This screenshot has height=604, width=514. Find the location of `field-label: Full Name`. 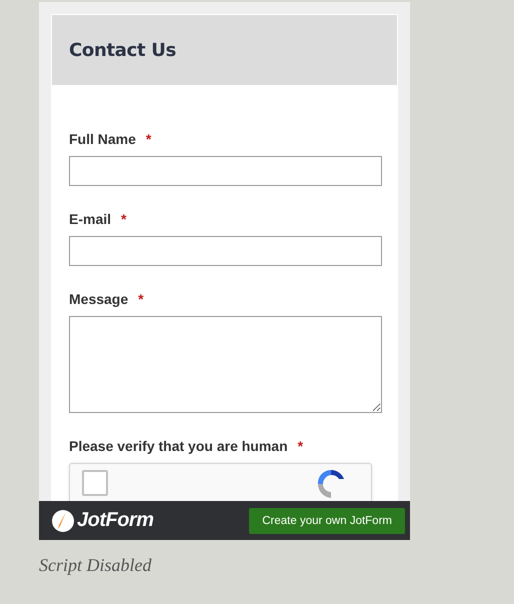

field-label: Full Name is located at coordinates (102, 139).